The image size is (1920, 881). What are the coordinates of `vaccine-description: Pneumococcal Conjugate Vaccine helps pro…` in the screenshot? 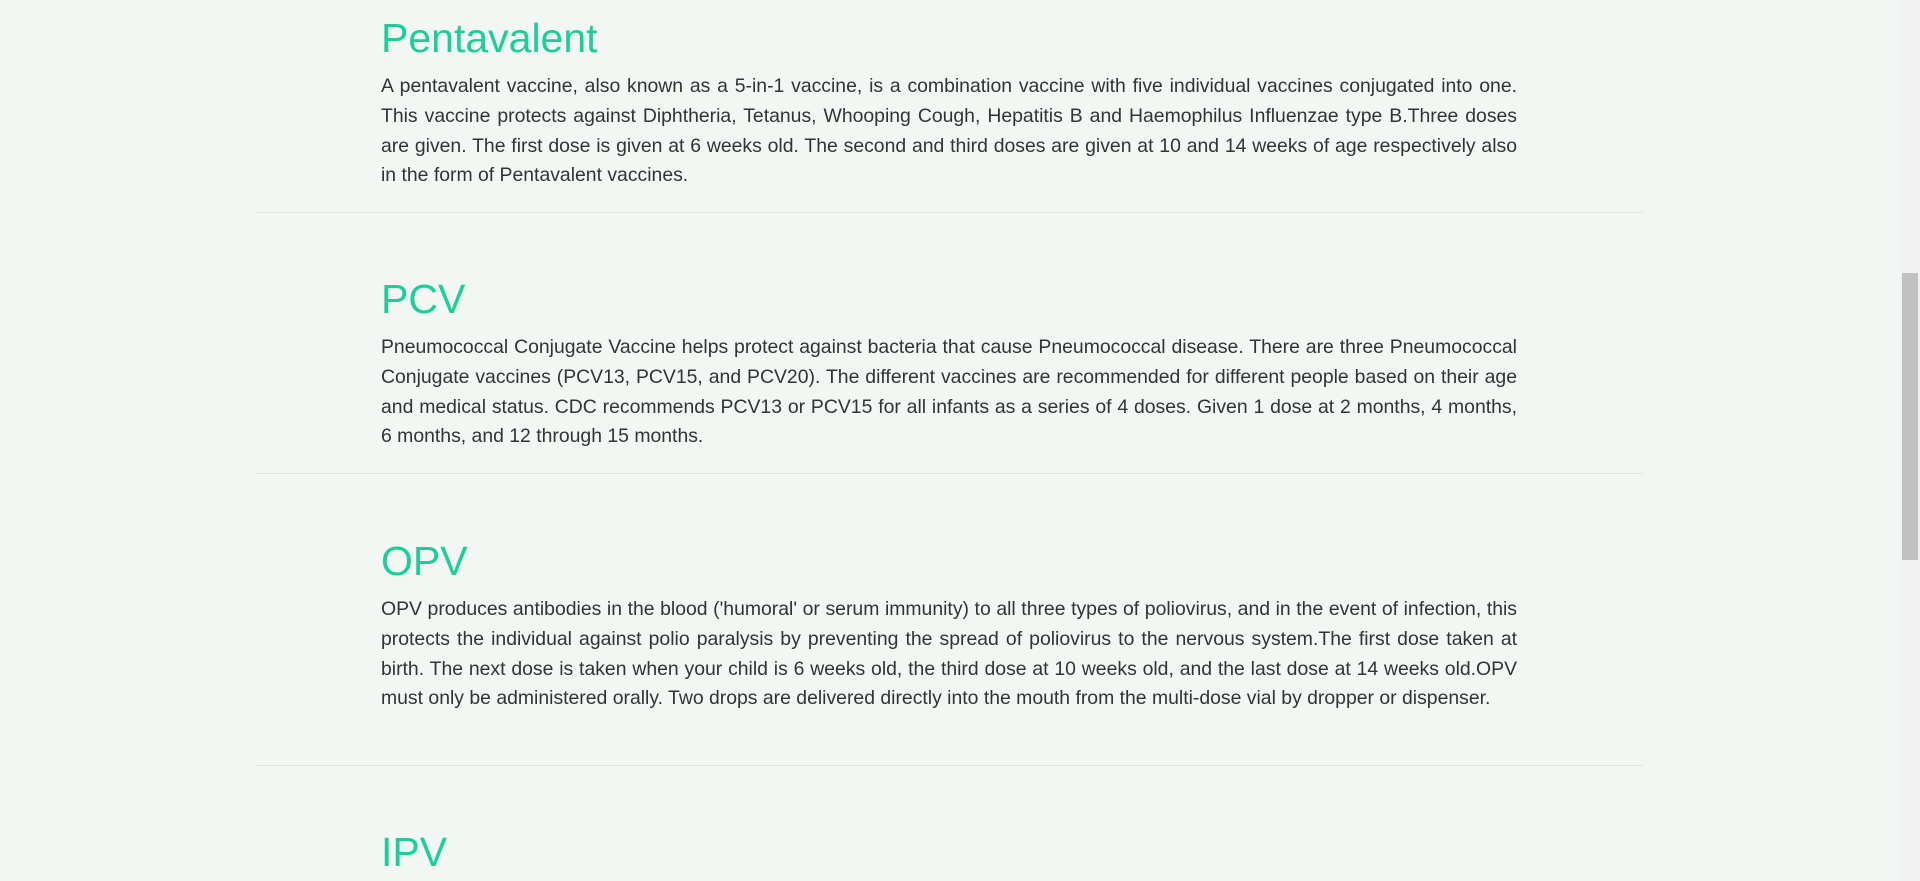 It's located at (949, 392).